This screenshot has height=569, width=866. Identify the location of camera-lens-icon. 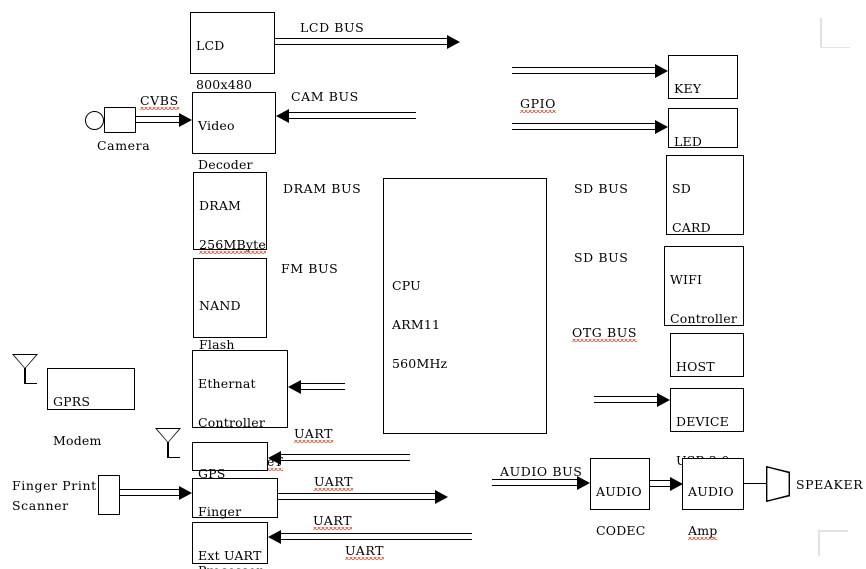
(94, 120).